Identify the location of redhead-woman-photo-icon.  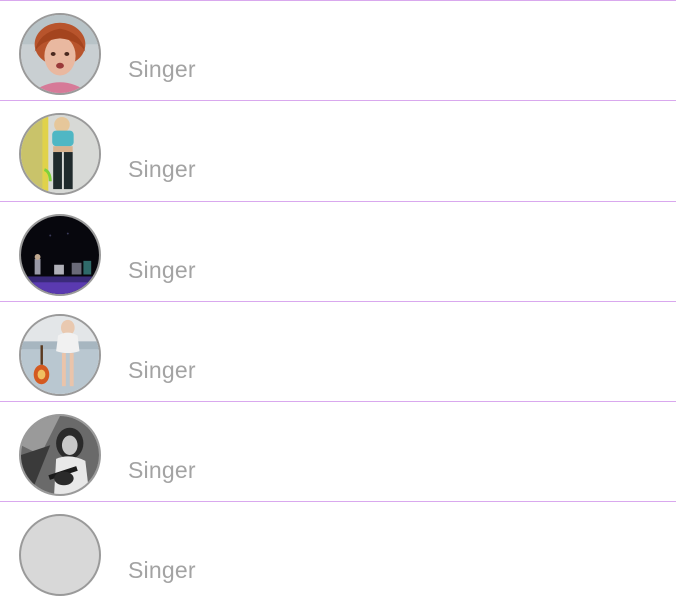
(60, 54).